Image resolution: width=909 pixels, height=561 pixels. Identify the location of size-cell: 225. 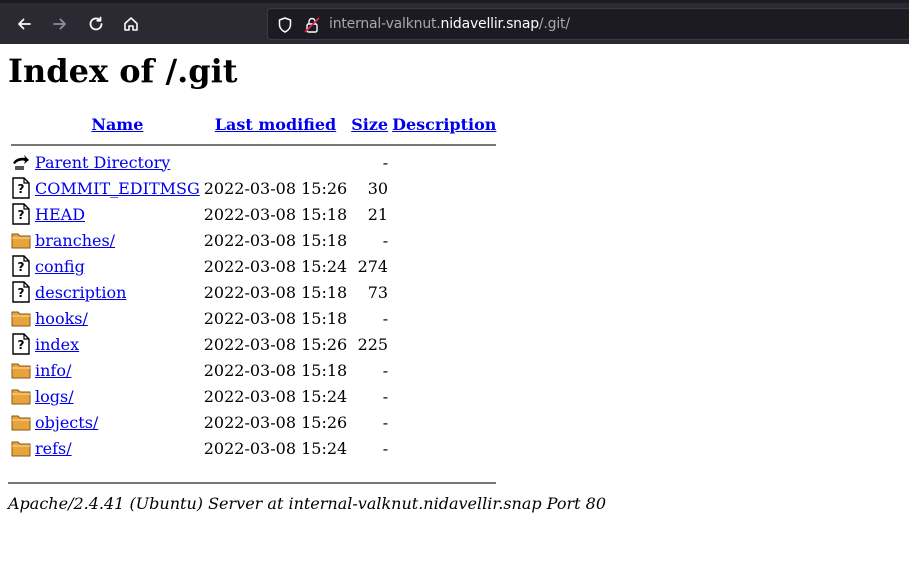
(373, 344).